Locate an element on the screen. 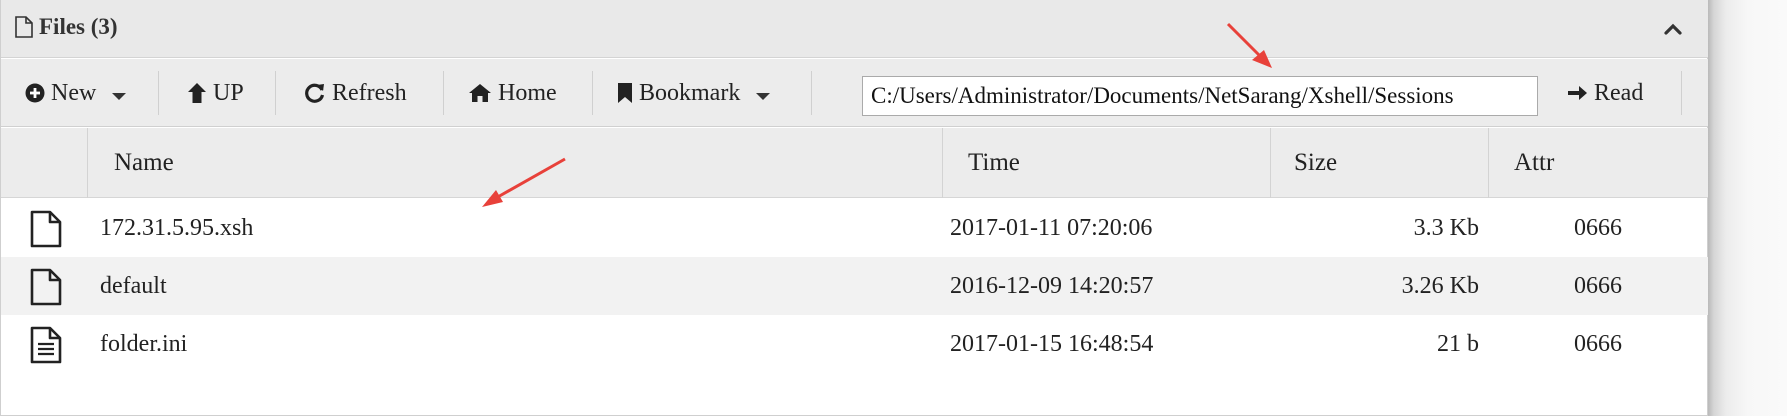 This screenshot has width=1787, height=416. text-file-icon is located at coordinates (46, 345).